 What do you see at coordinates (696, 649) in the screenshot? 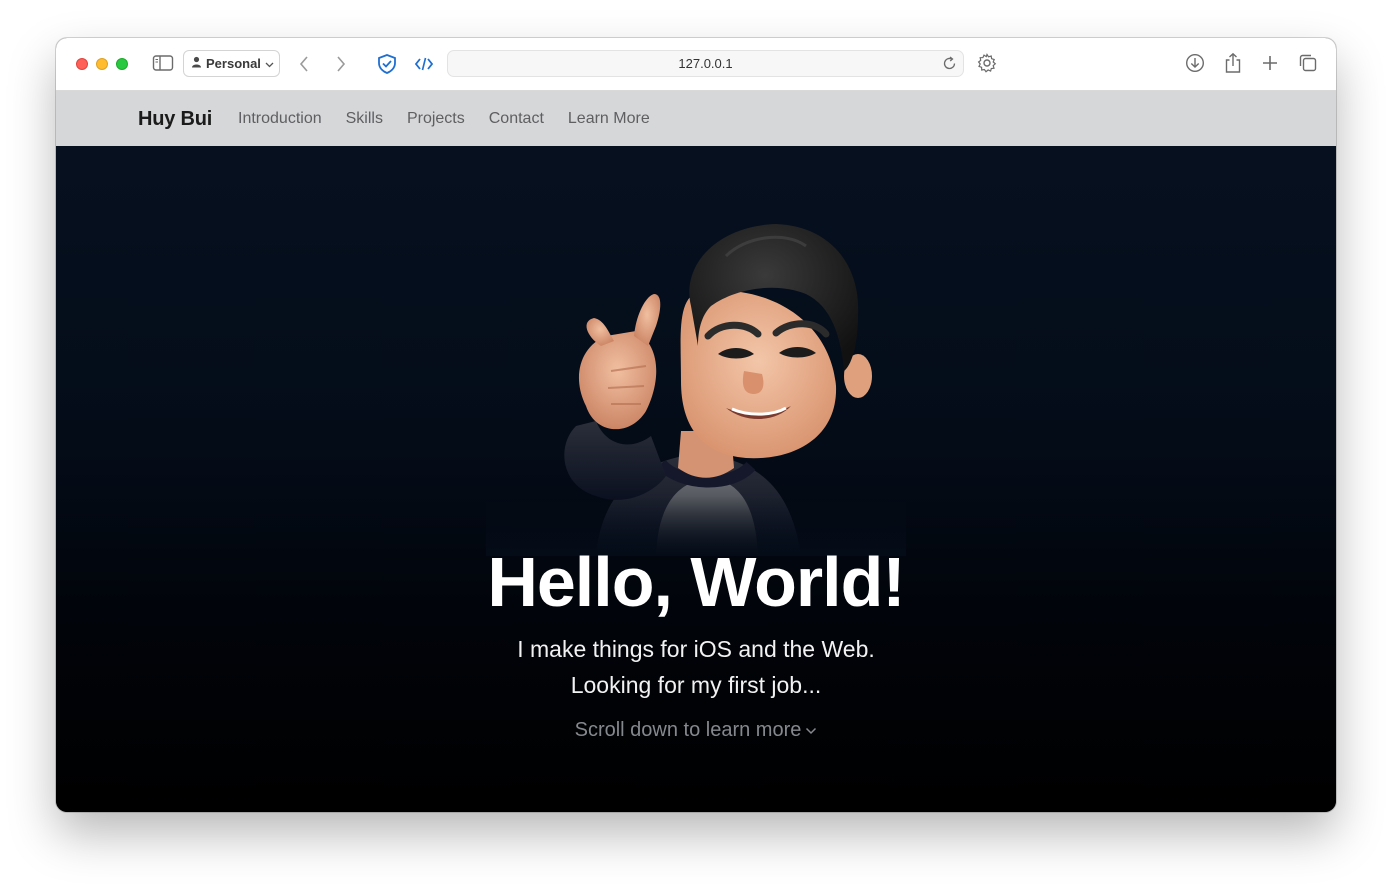
I see `hero-subtitle-line1: I make things for iOS and the Web.` at bounding box center [696, 649].